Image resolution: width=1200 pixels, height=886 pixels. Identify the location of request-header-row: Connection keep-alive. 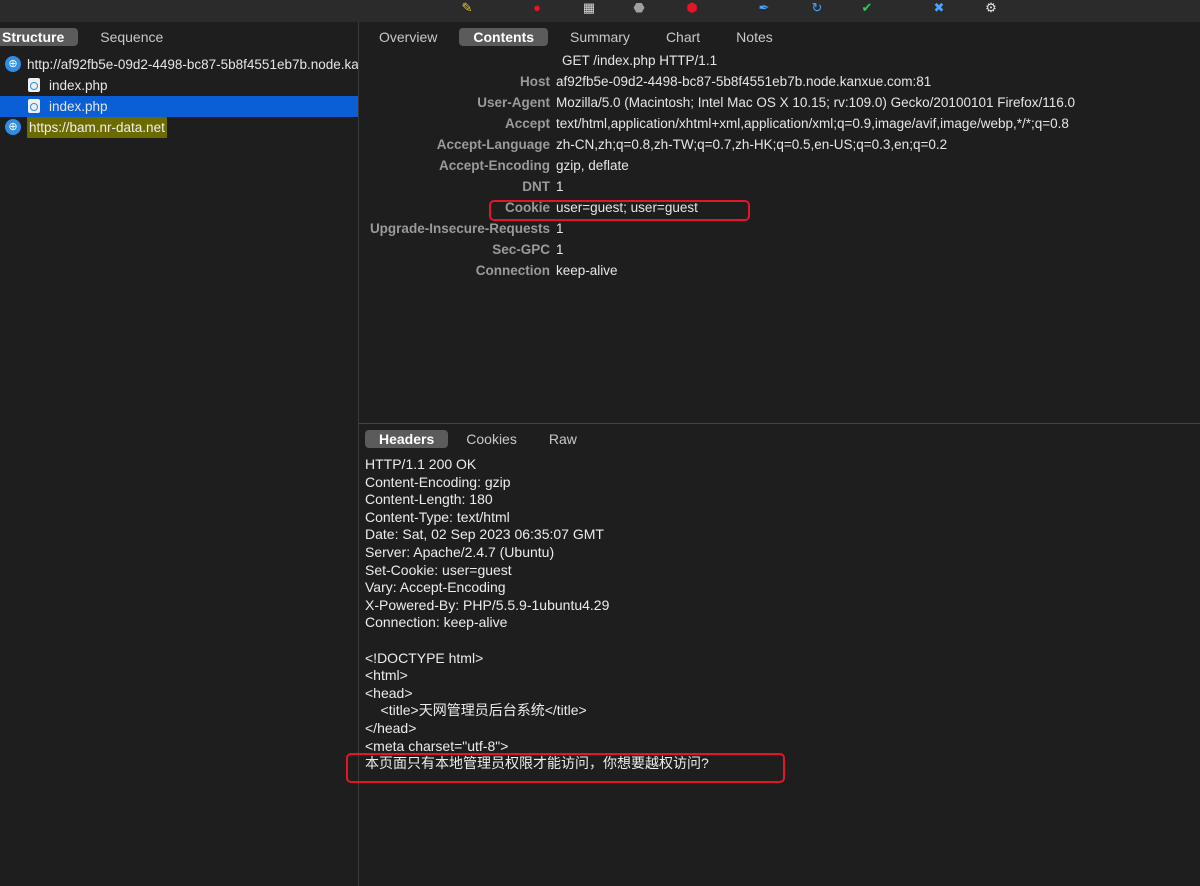
(779, 270).